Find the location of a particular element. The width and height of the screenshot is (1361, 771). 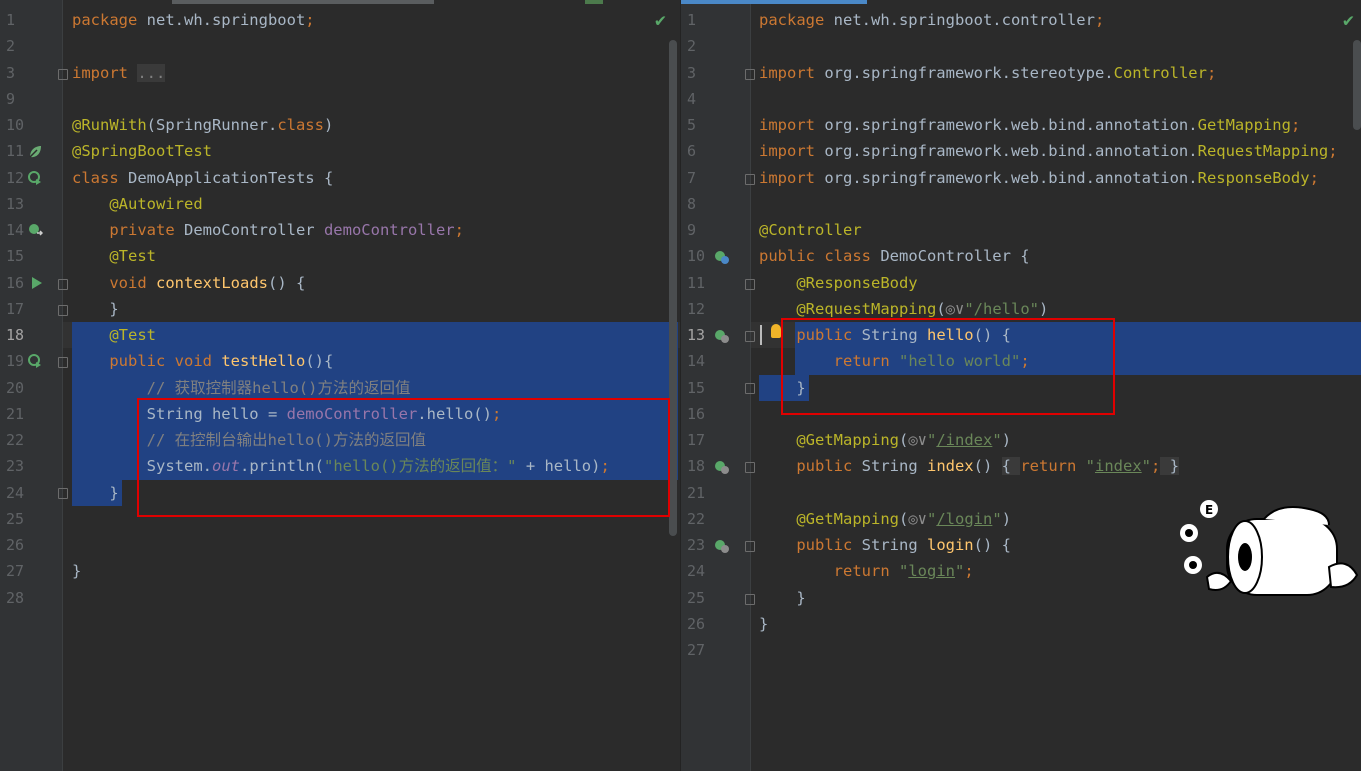

code-text: return "login"; is located at coordinates (866, 571).